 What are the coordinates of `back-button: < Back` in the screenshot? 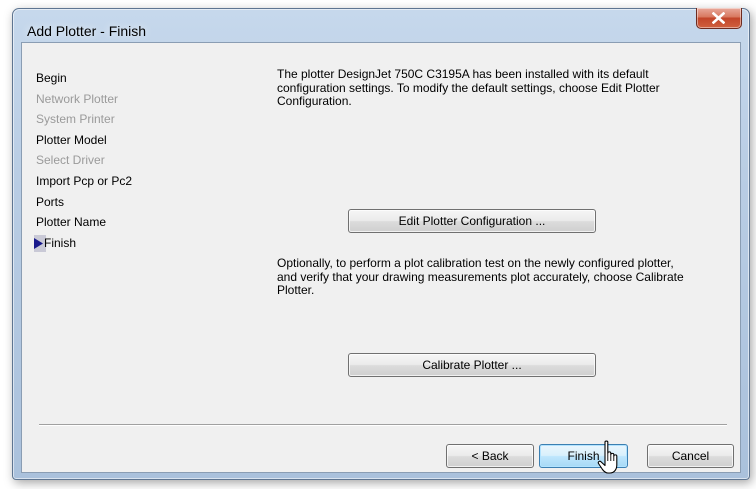 It's located at (490, 456).